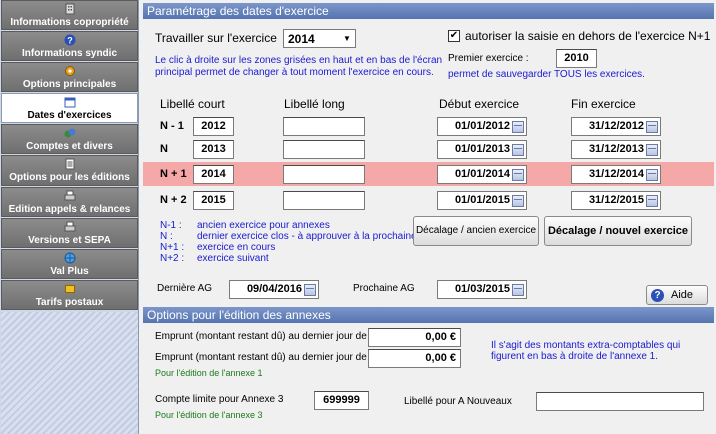  Describe the element at coordinates (69, 22) in the screenshot. I see `sidebar-item-label: Informations copropriété` at that location.